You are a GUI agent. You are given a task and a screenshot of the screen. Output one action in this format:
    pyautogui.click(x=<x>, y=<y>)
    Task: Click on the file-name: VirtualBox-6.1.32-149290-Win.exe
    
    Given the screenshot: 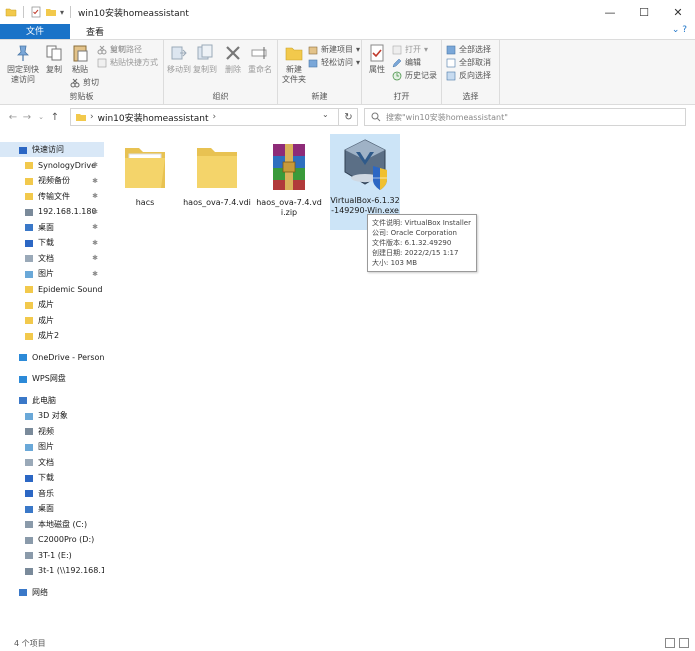 What is the action you would take?
    pyautogui.click(x=365, y=205)
    